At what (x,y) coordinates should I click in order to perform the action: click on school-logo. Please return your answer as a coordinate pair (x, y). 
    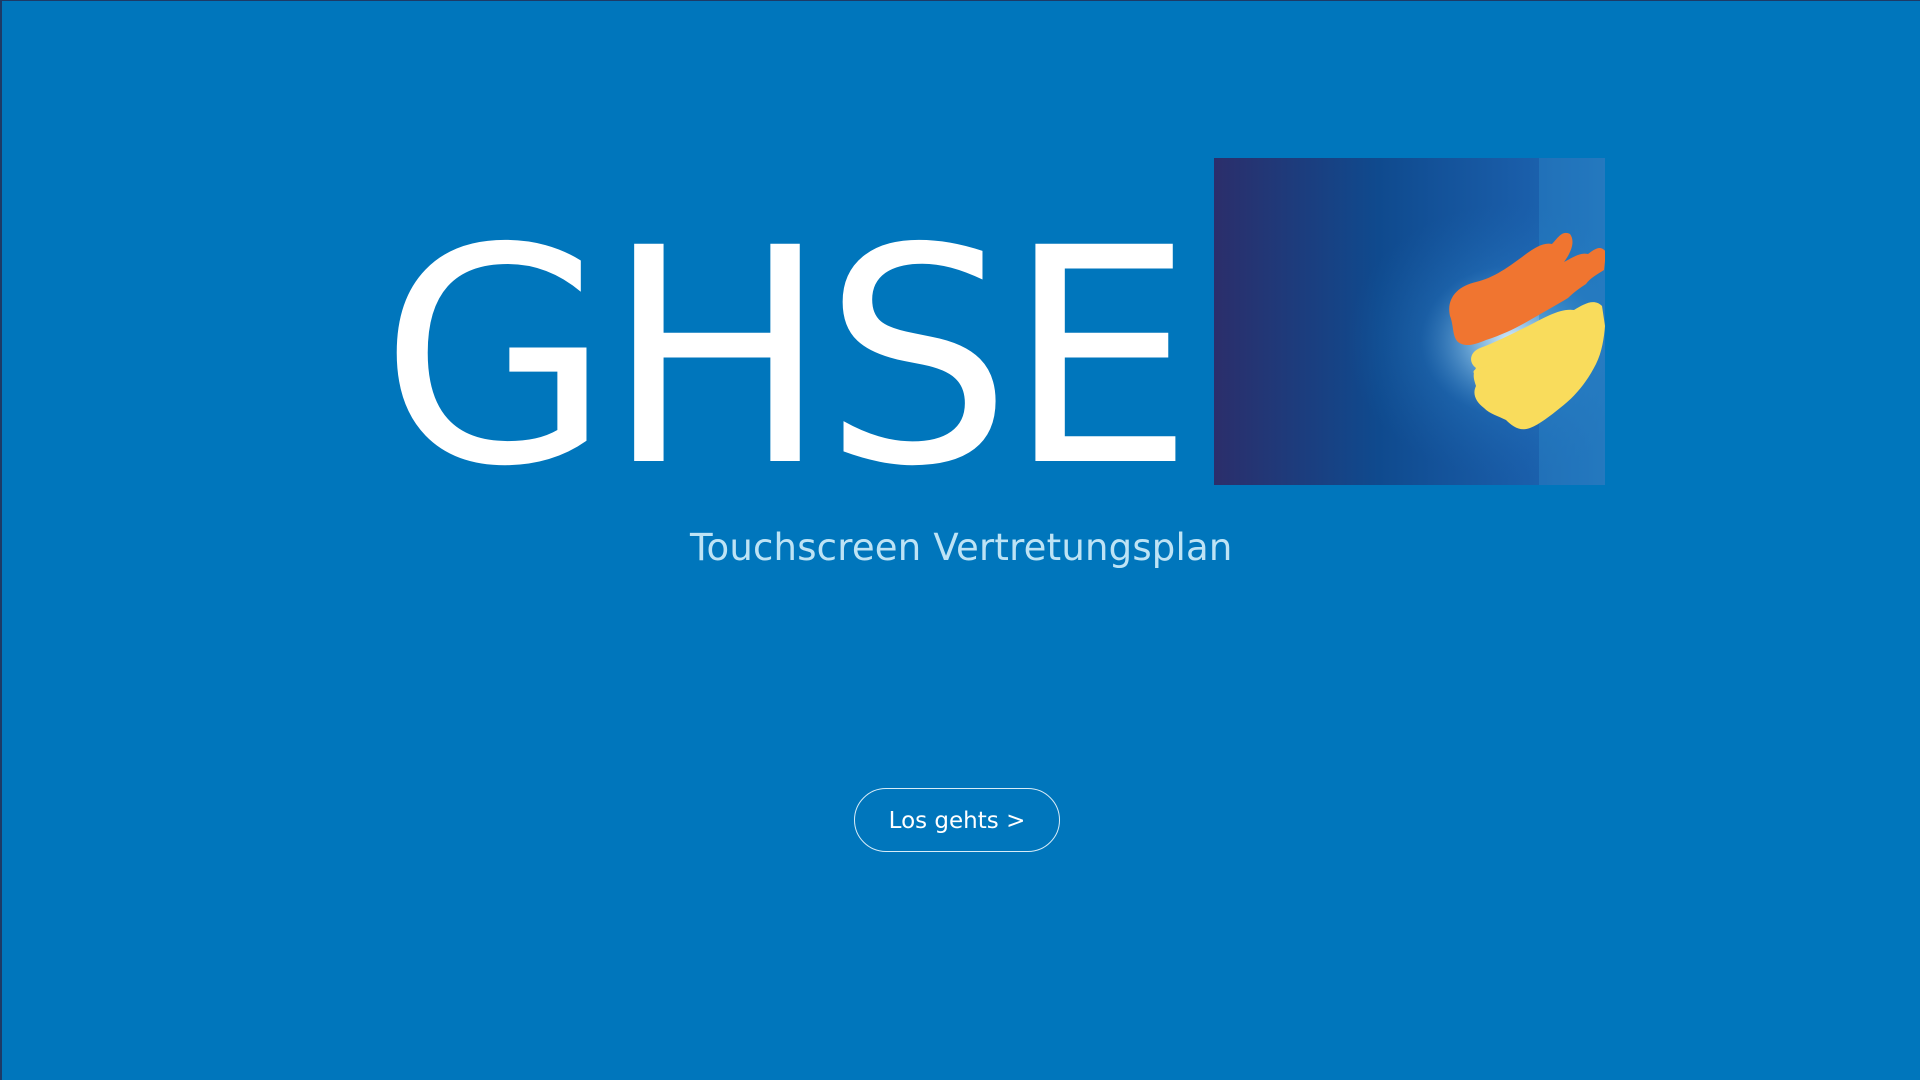
    Looking at the image, I should click on (1409, 321).